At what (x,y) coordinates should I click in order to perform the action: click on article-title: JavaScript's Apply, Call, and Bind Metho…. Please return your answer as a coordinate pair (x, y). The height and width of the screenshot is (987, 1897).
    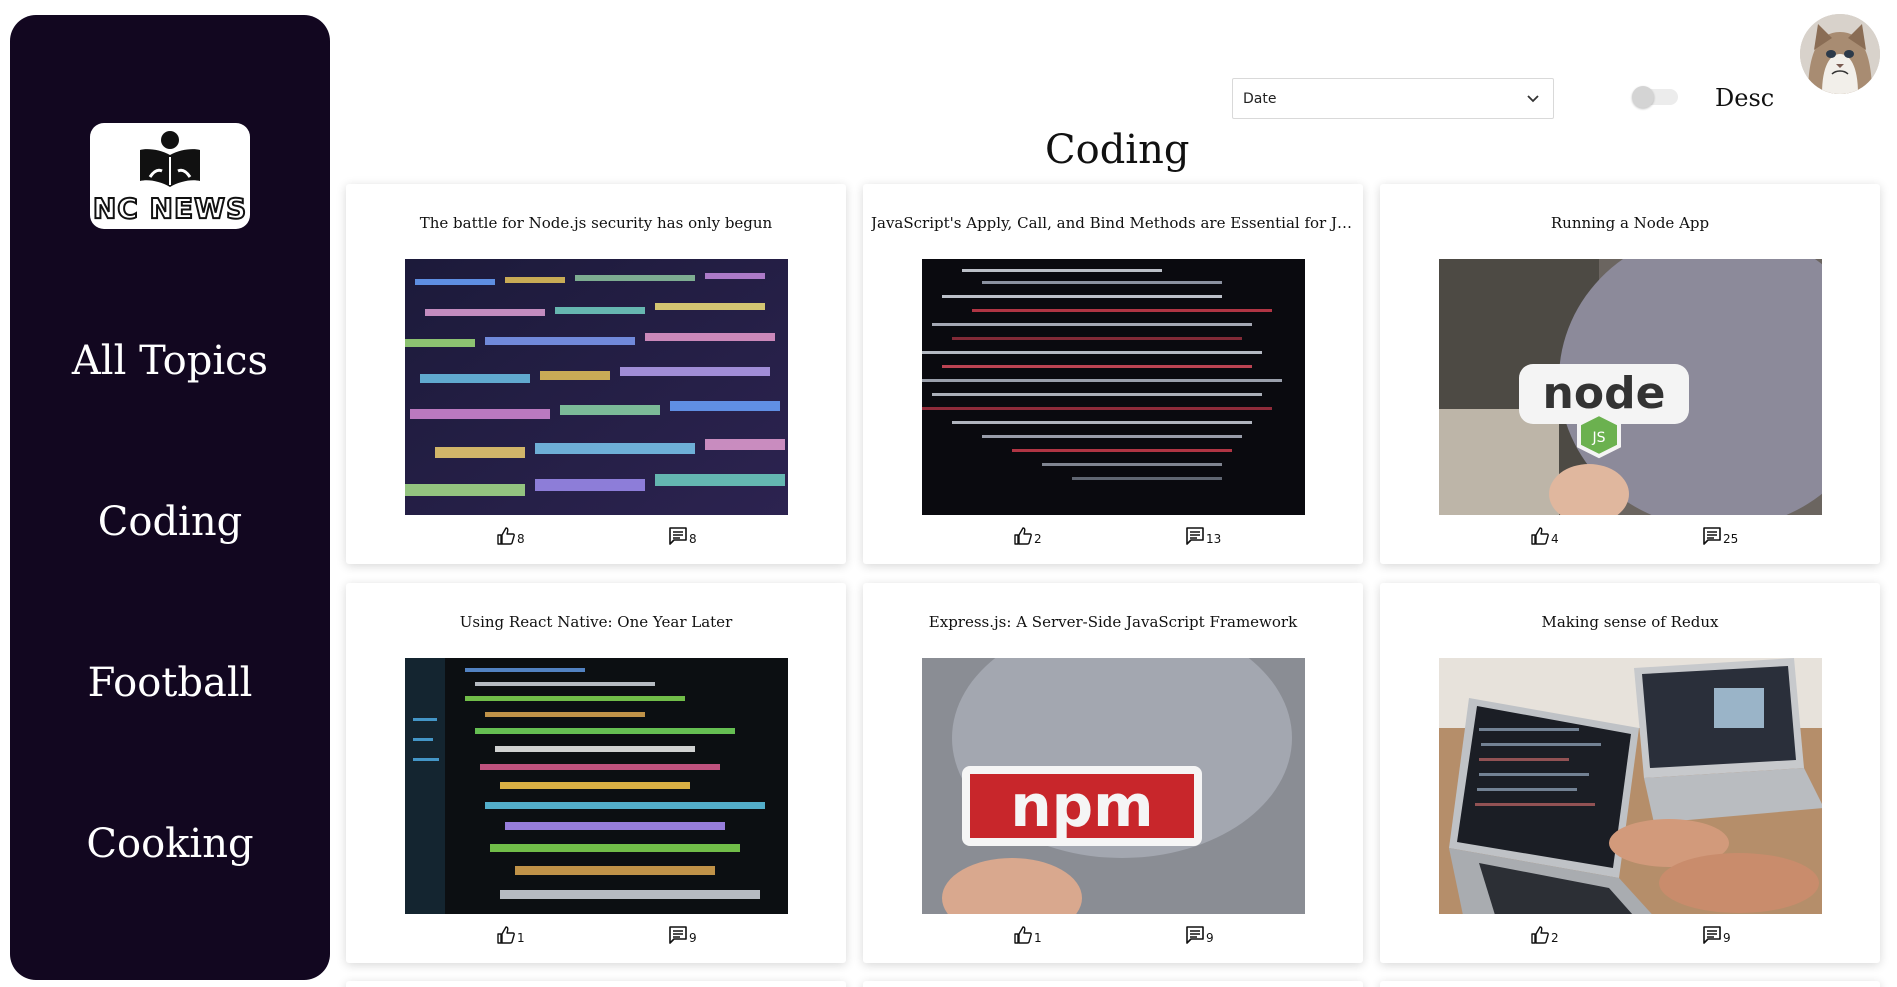
    Looking at the image, I should click on (1113, 223).